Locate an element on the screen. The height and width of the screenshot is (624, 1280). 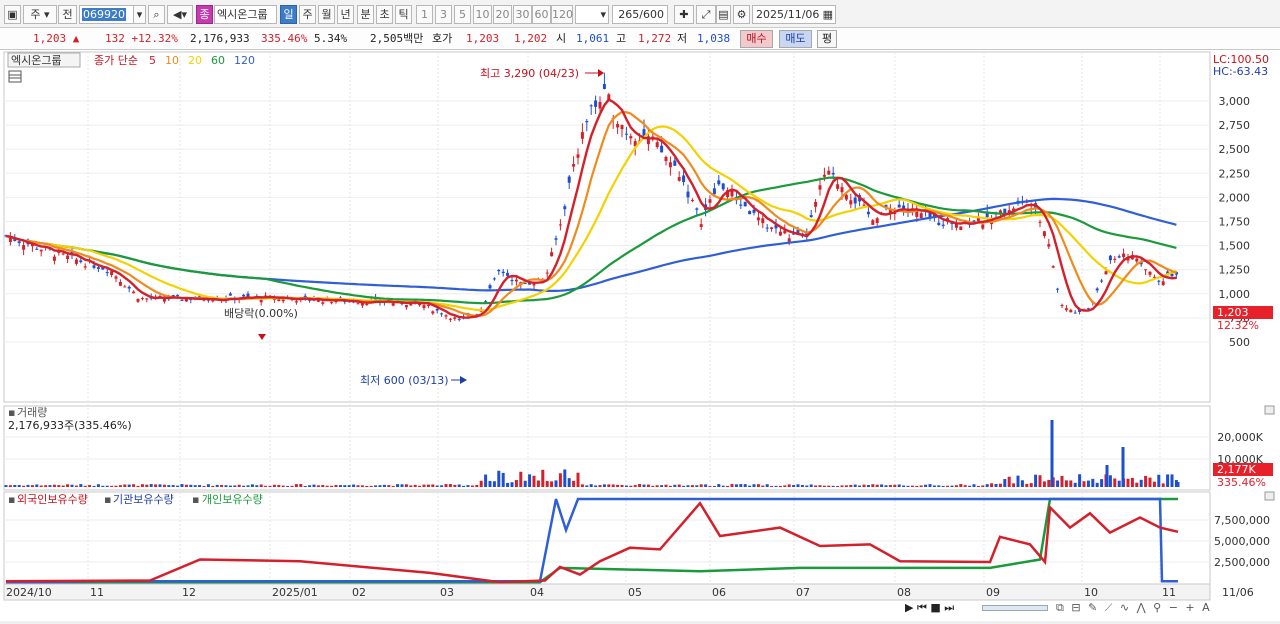
split-icon: ⊟ is located at coordinates (1076, 607).